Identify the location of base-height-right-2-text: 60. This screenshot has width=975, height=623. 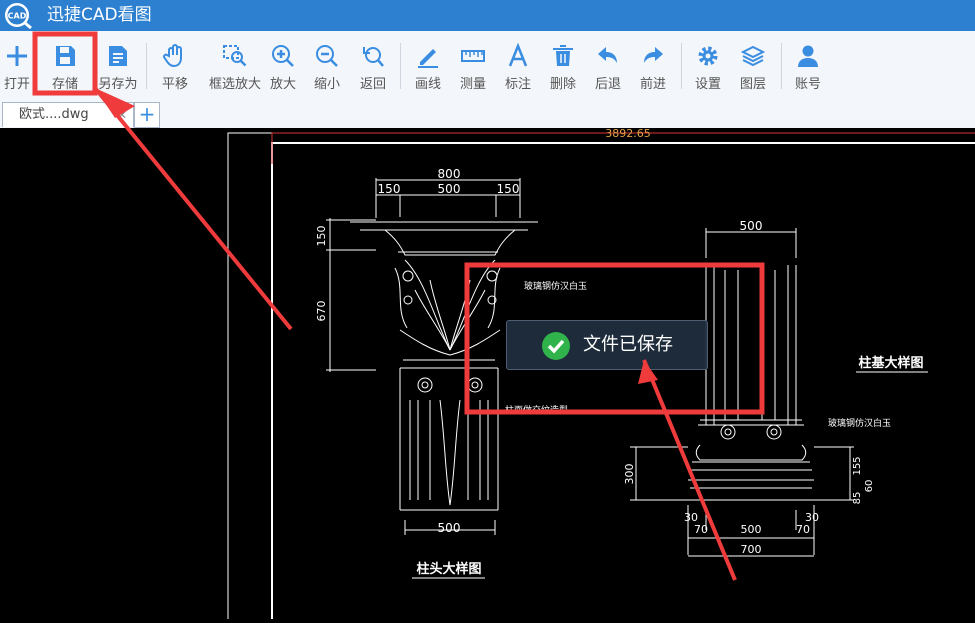
(869, 486).